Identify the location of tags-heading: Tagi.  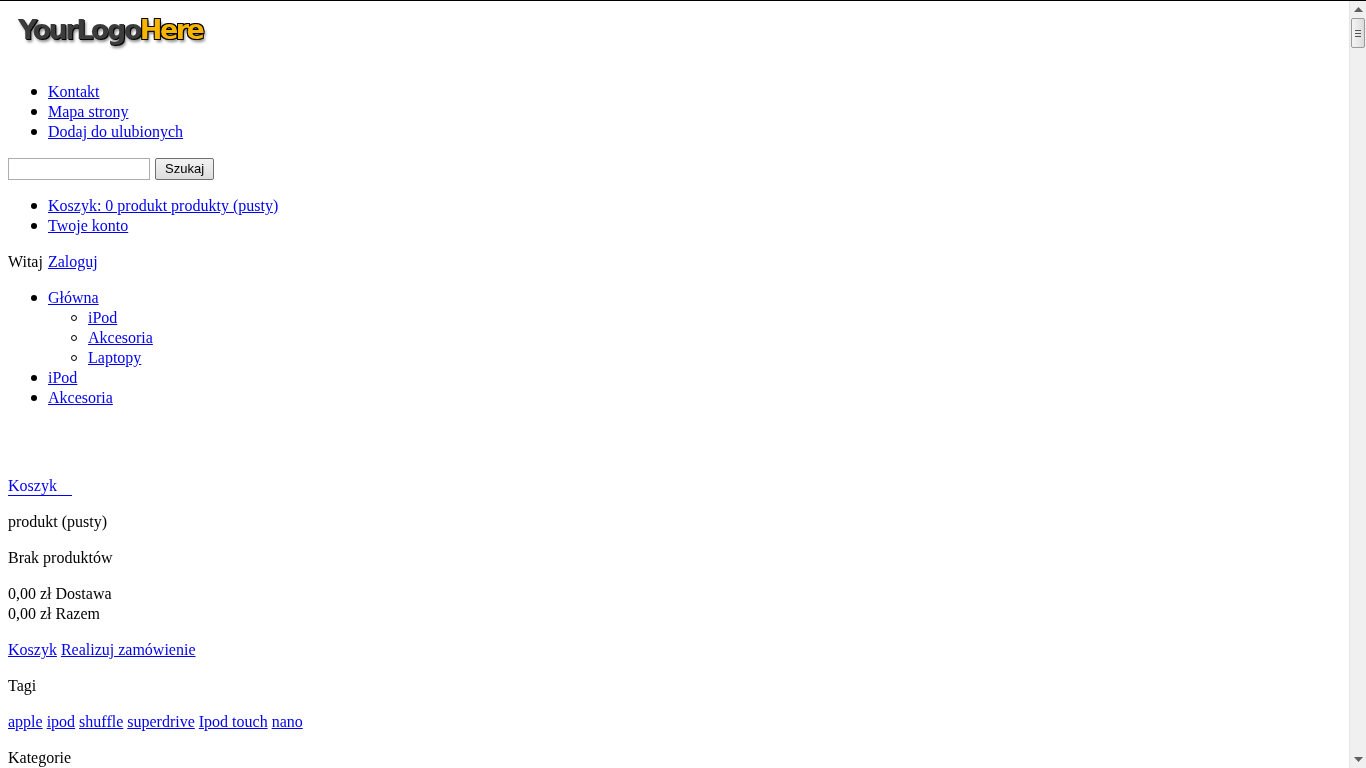
(23, 686).